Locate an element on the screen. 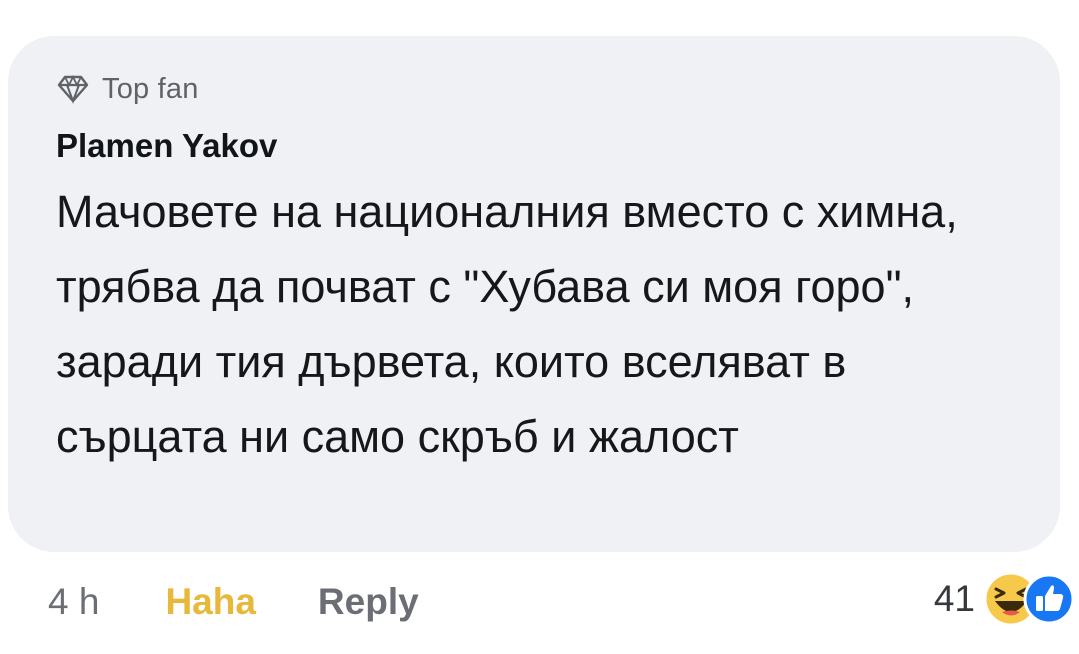 This screenshot has height=654, width=1079. like-thumb-icon is located at coordinates (1049, 599).